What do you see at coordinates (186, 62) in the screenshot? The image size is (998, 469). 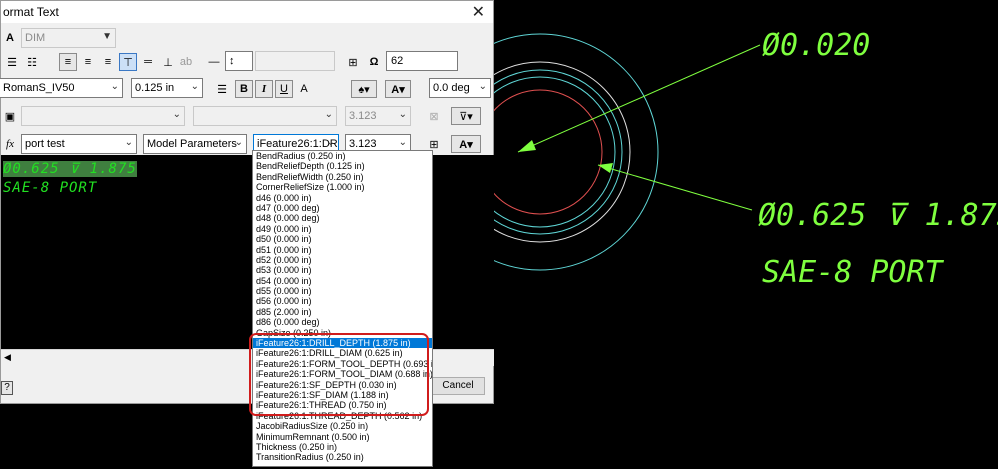 I see `stack-icon: ab` at bounding box center [186, 62].